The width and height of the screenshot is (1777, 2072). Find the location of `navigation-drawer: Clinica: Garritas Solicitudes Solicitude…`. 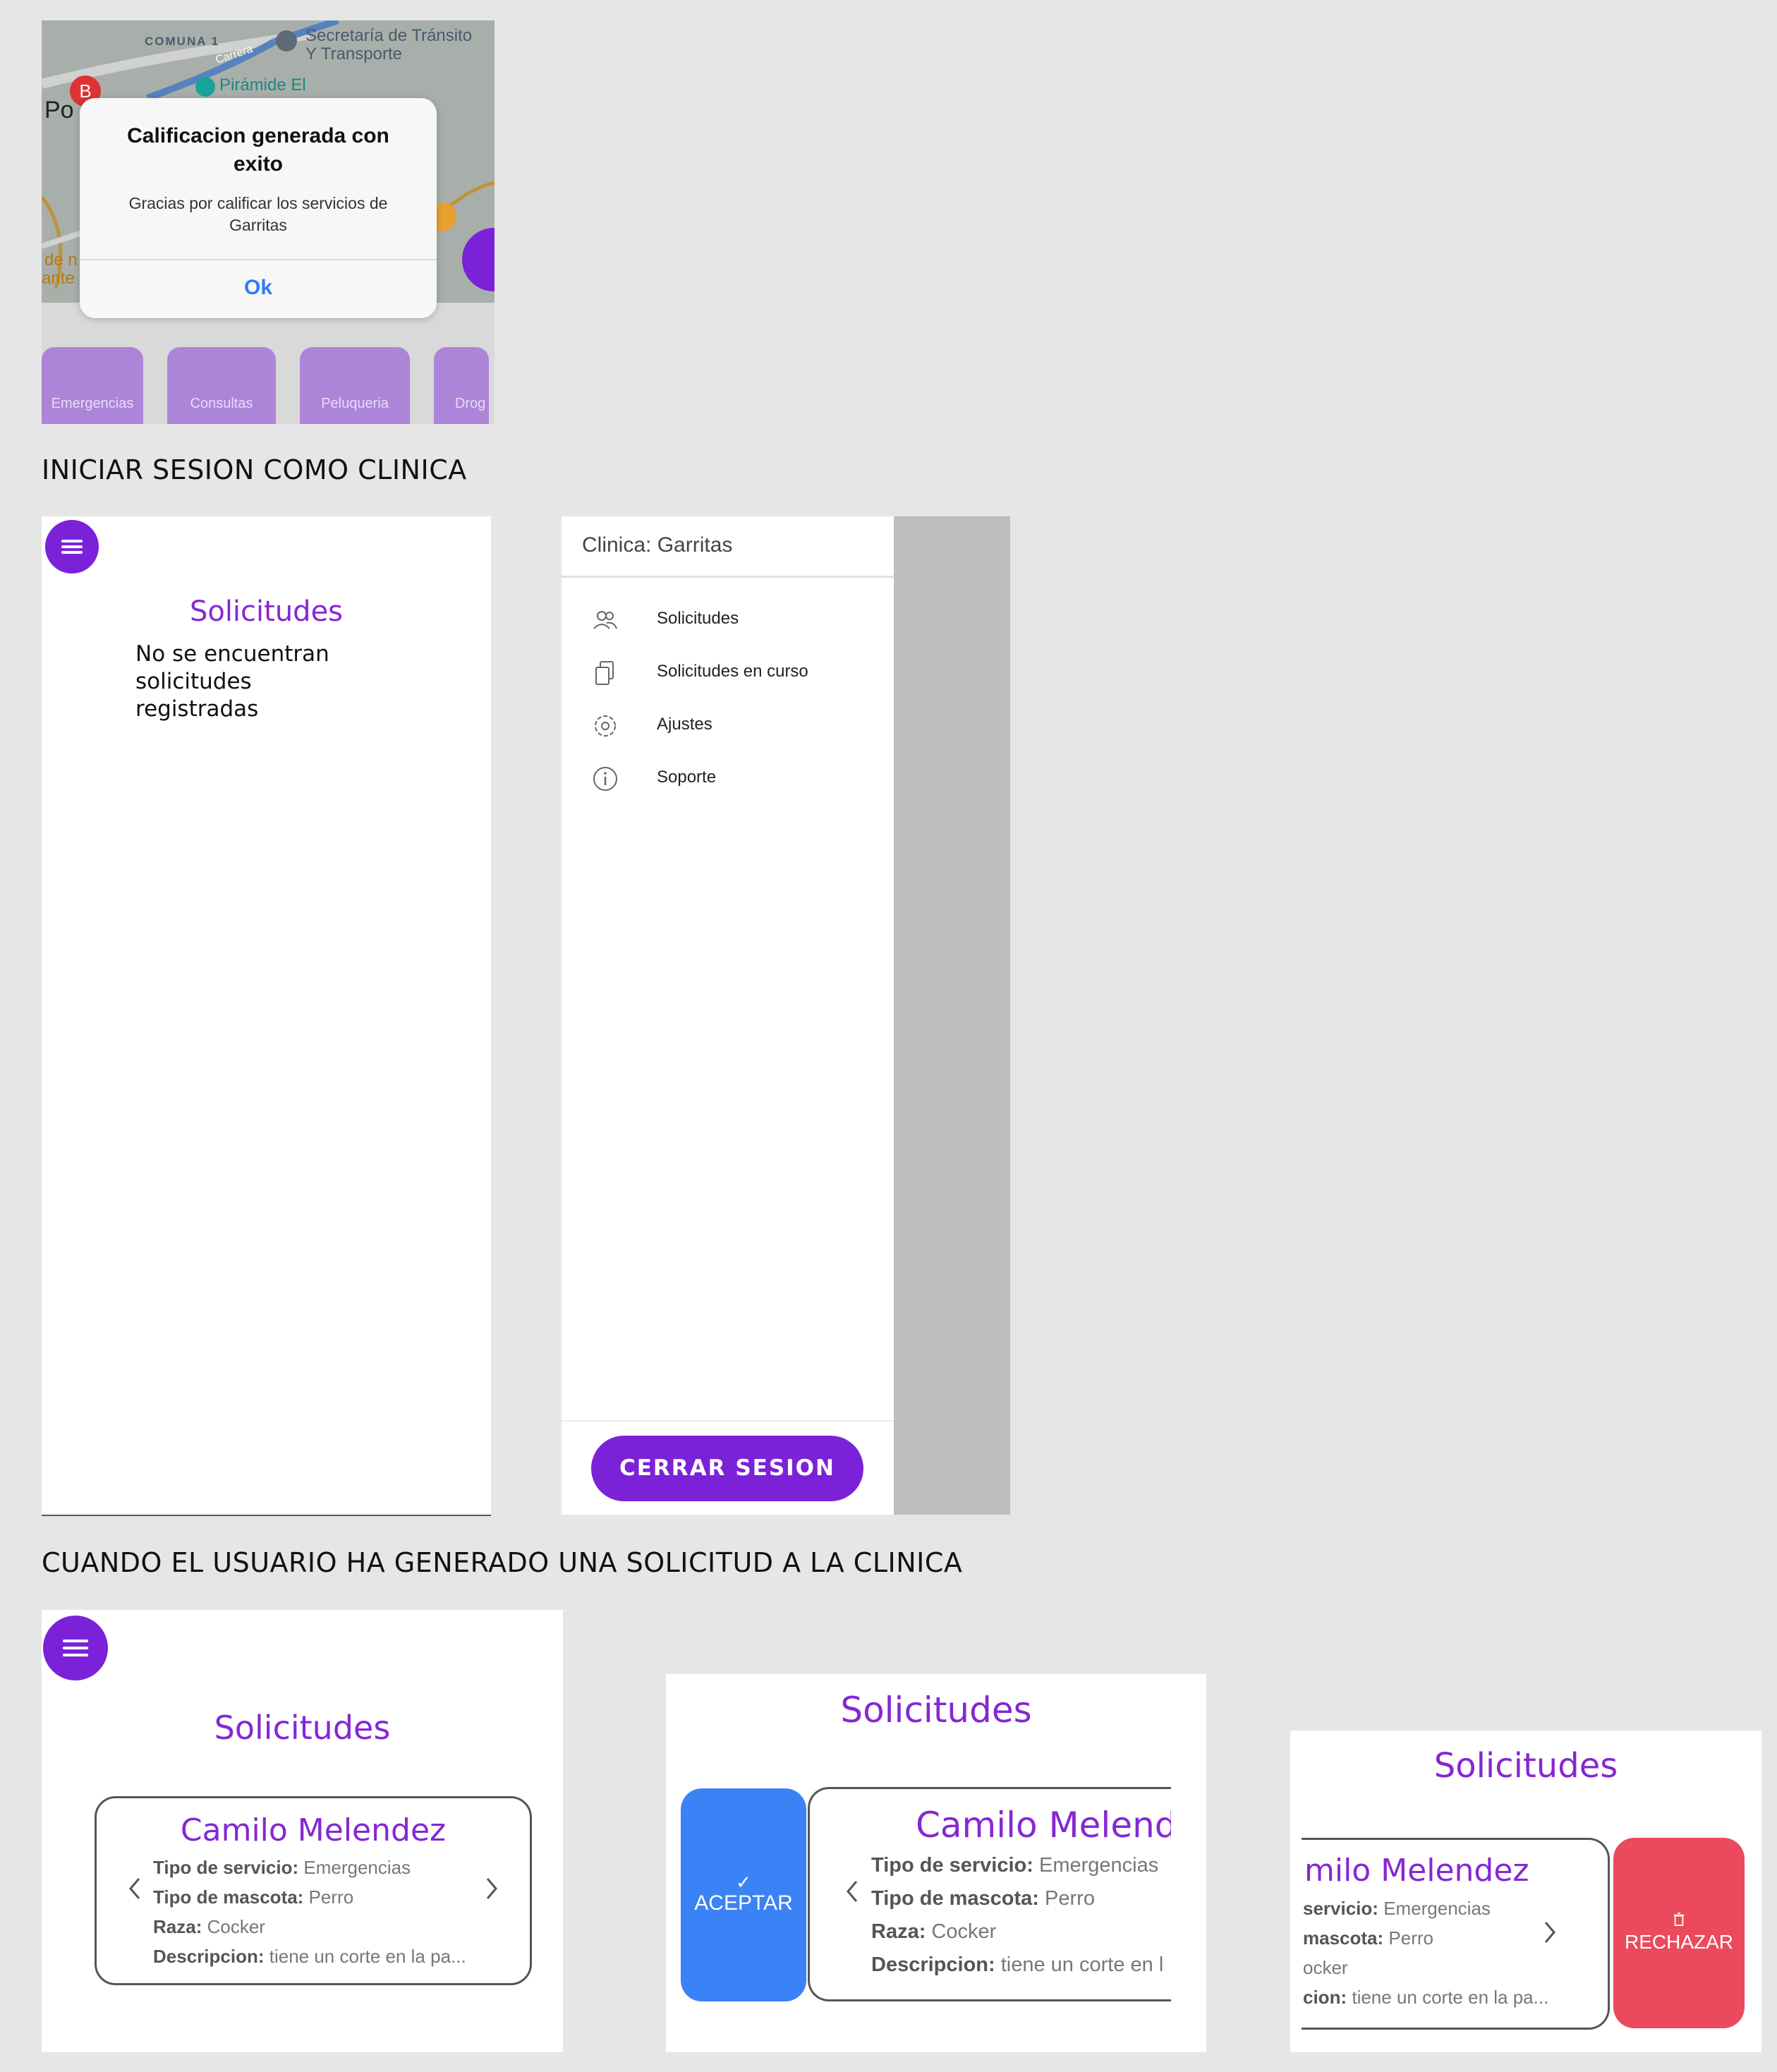

navigation-drawer: Clinica: Garritas Solicitudes Solicitude… is located at coordinates (728, 1015).